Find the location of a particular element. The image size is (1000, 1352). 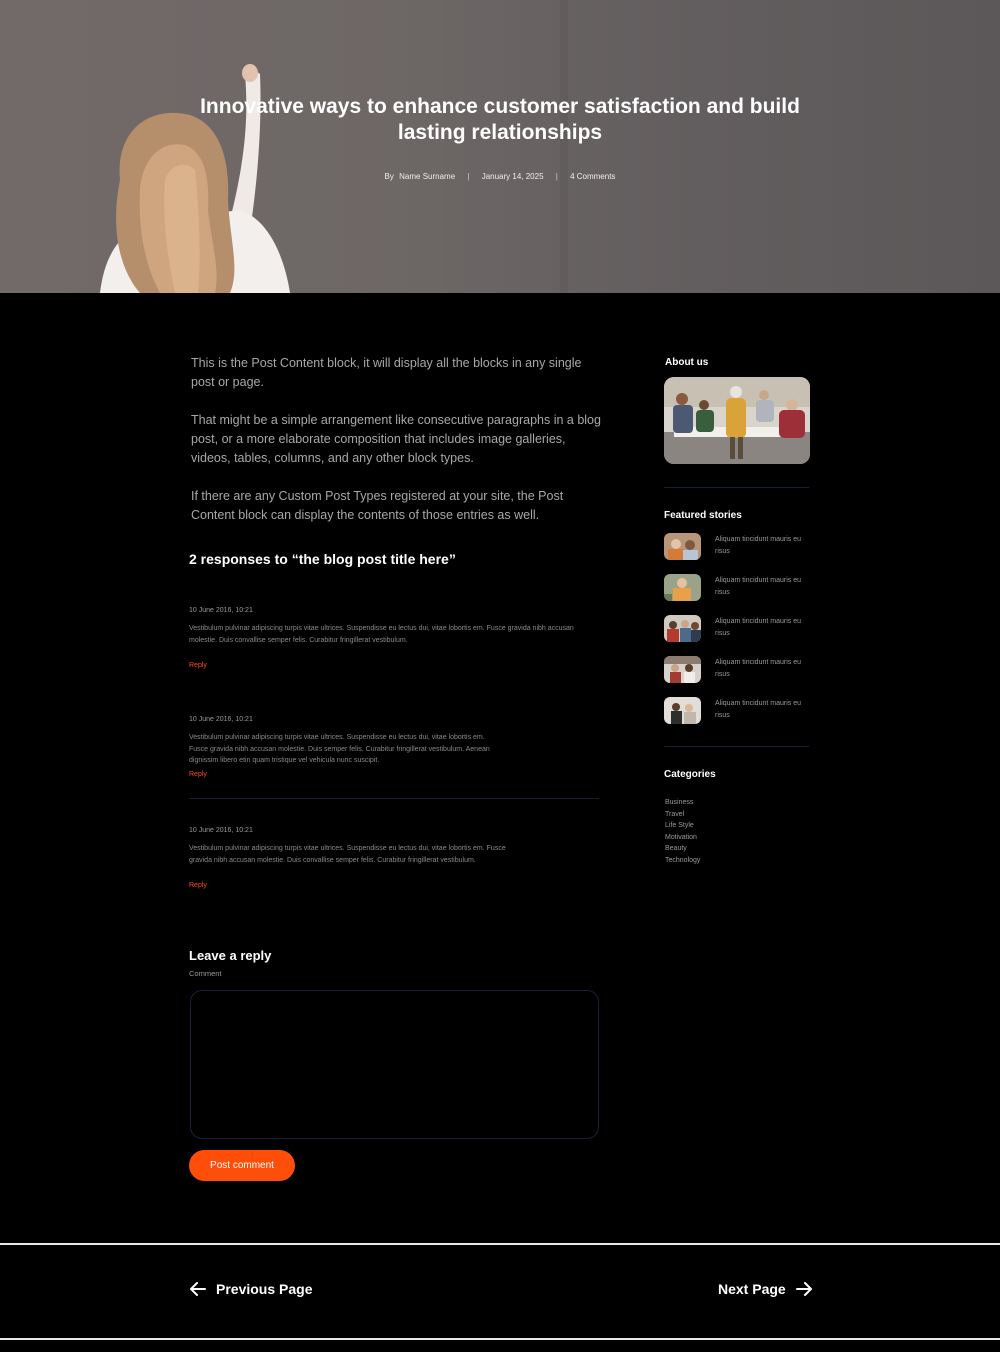

hero-wall-shade is located at coordinates (564, 146).